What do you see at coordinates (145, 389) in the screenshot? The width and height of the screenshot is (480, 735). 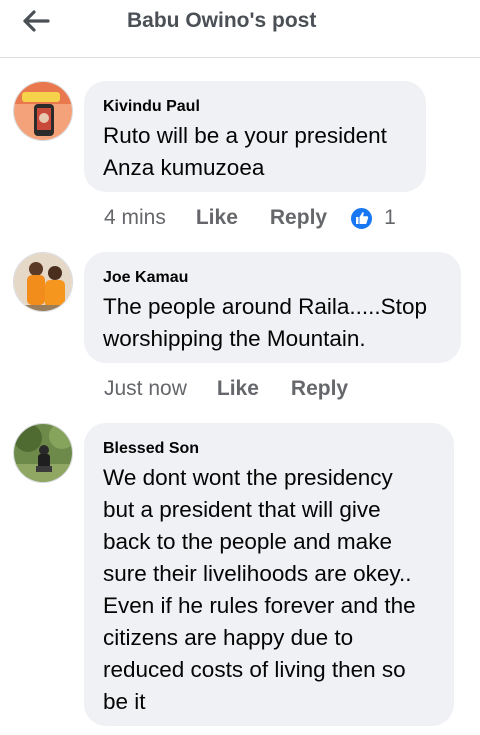 I see `comment-timestamp: Just now` at bounding box center [145, 389].